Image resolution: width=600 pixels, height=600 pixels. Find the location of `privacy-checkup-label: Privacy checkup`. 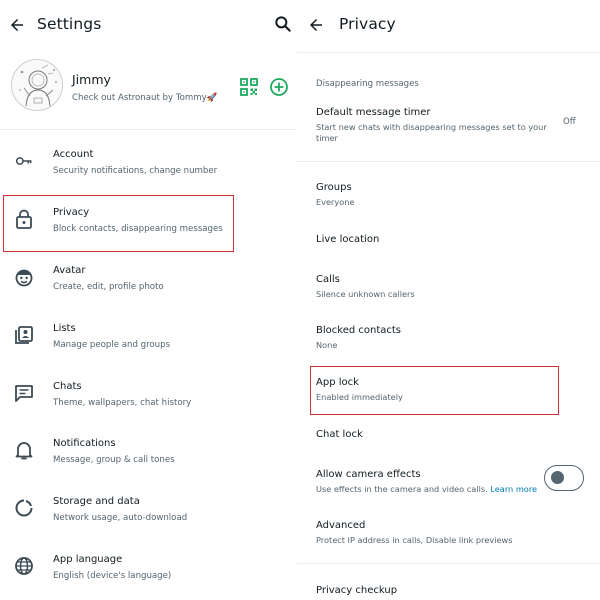

privacy-checkup-label: Privacy checkup is located at coordinates (357, 590).